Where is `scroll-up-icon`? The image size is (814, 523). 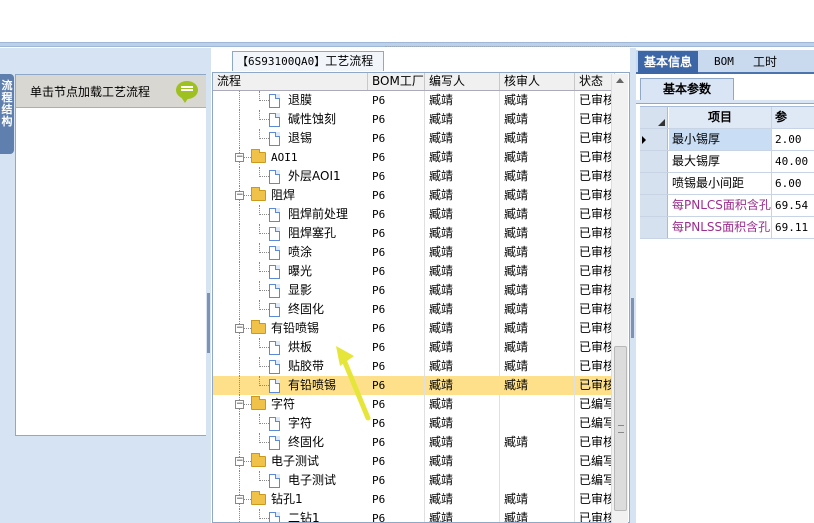
scroll-up-icon is located at coordinates (620, 80).